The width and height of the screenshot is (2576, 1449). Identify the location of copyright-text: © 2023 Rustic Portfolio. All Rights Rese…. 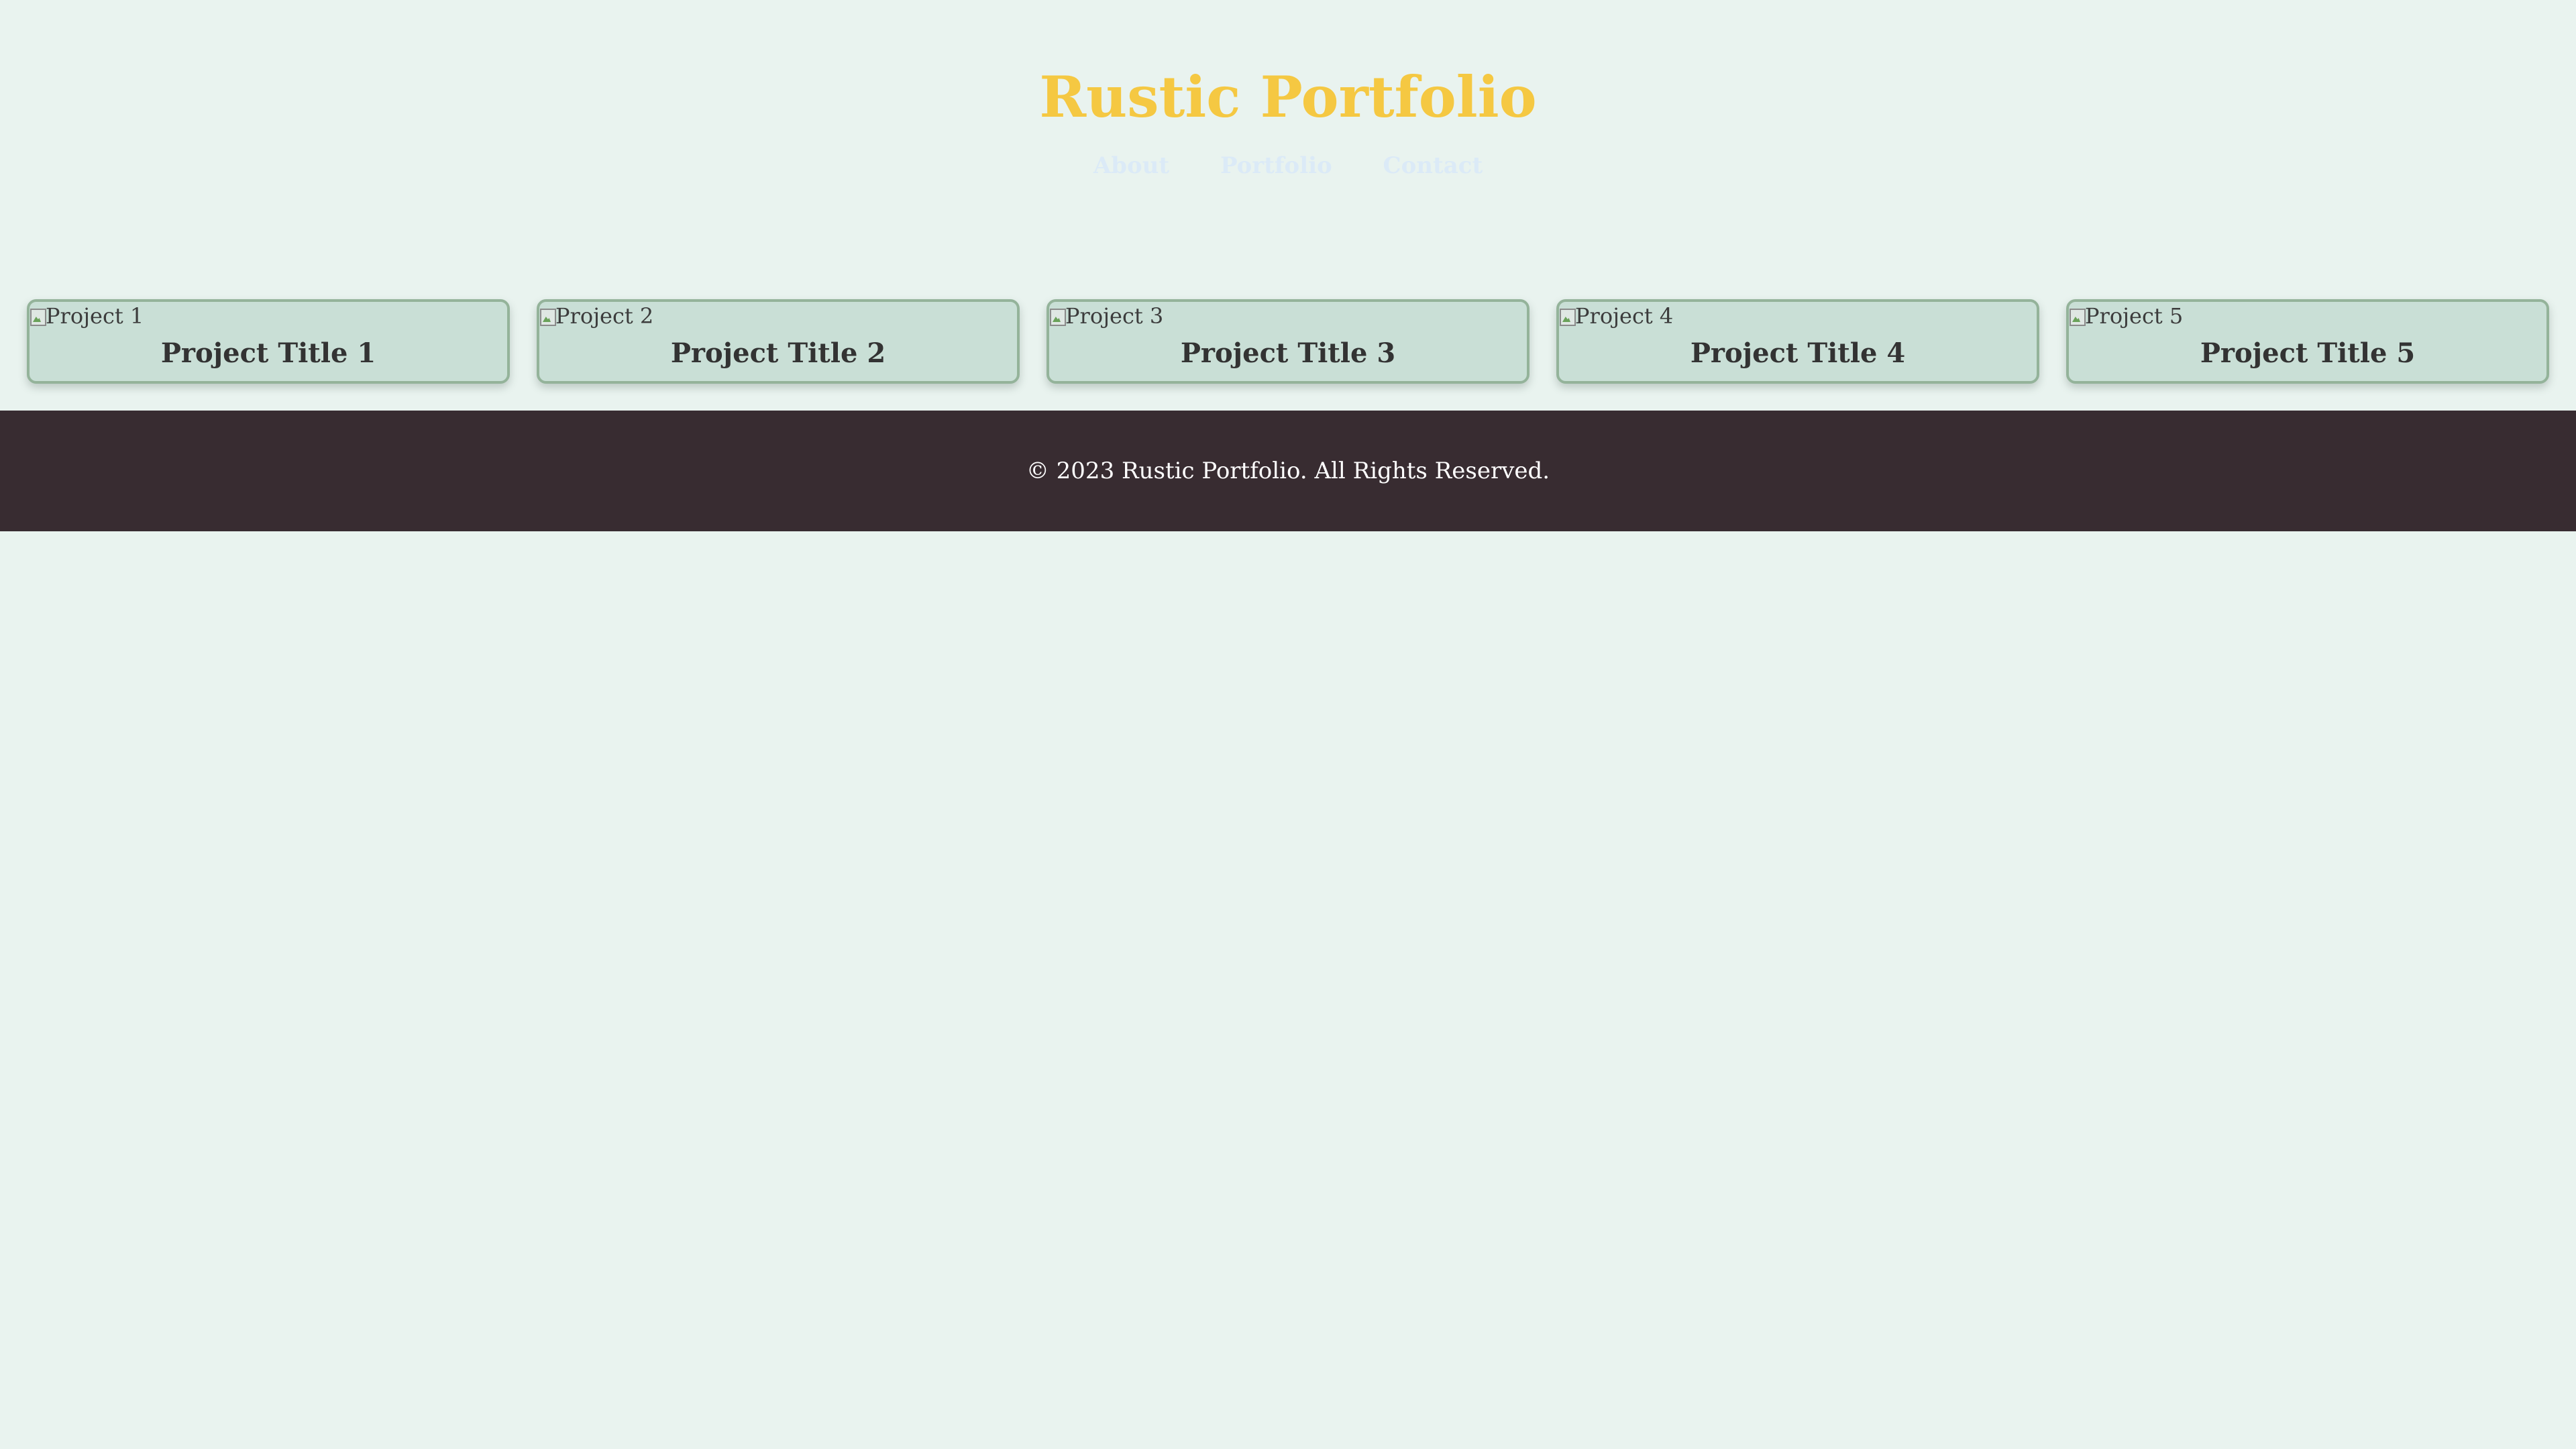
(1288, 471).